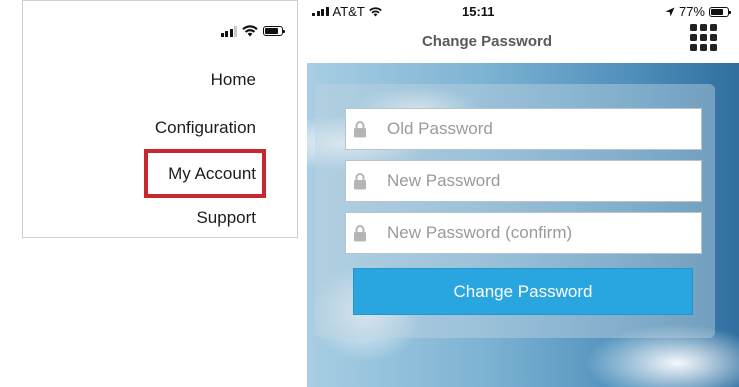  What do you see at coordinates (487, 41) in the screenshot?
I see `page-title: Change Password` at bounding box center [487, 41].